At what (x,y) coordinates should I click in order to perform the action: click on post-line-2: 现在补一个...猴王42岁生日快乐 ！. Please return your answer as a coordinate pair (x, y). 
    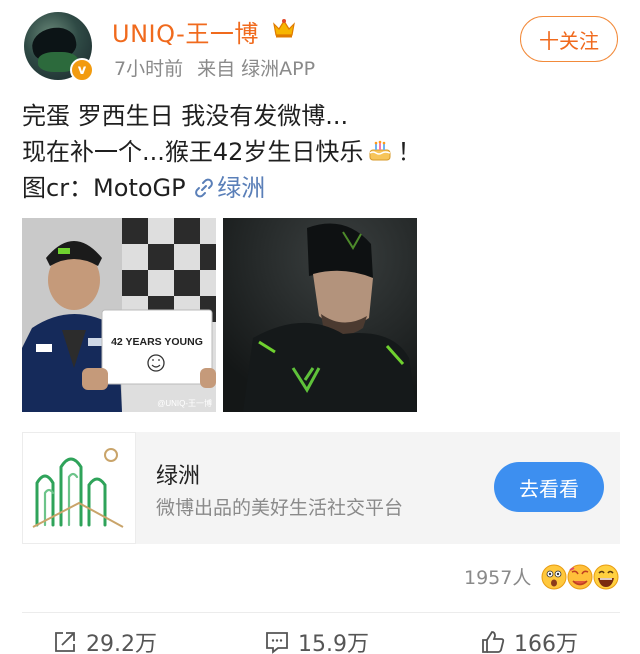
    Looking at the image, I should click on (322, 152).